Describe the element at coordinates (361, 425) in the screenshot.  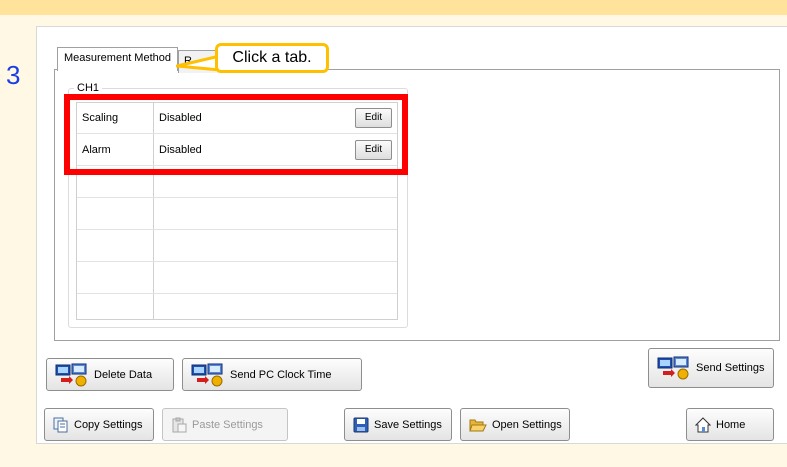
I see `floppy-disk-icon` at that location.